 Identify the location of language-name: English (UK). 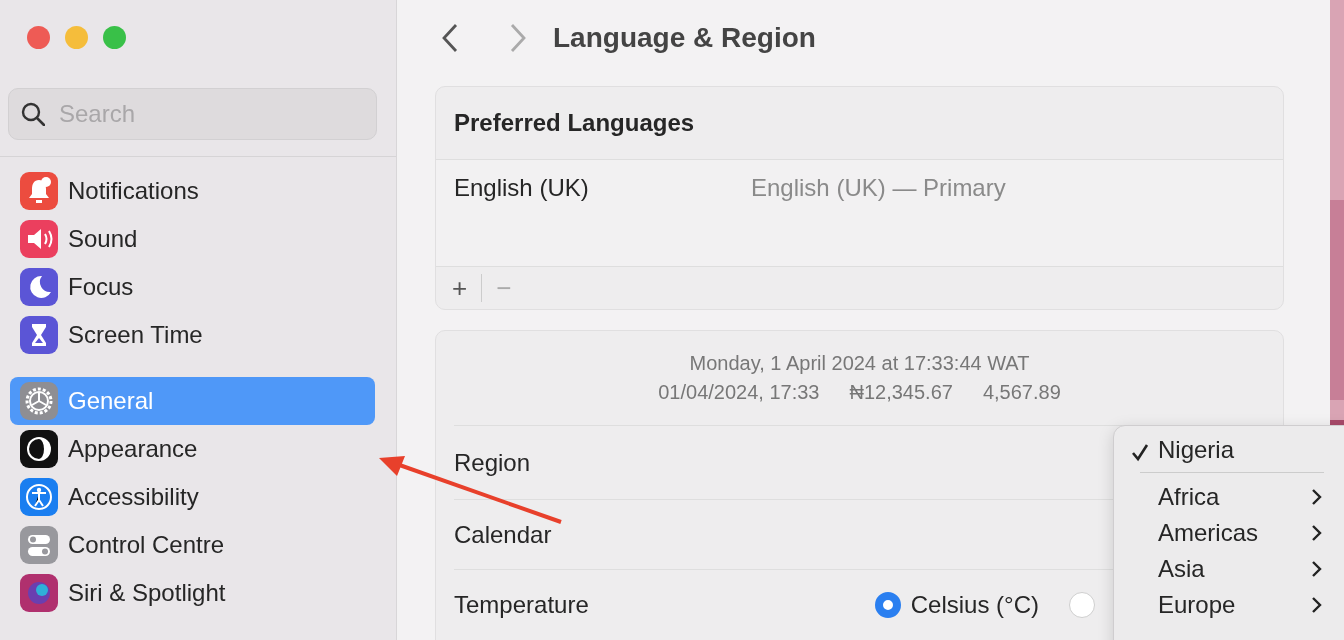
(602, 188).